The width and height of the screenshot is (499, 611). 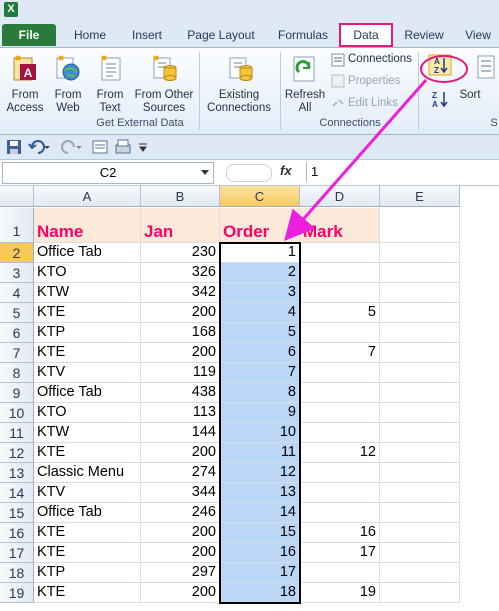 What do you see at coordinates (110, 102) in the screenshot?
I see `from-text-button: From Text` at bounding box center [110, 102].